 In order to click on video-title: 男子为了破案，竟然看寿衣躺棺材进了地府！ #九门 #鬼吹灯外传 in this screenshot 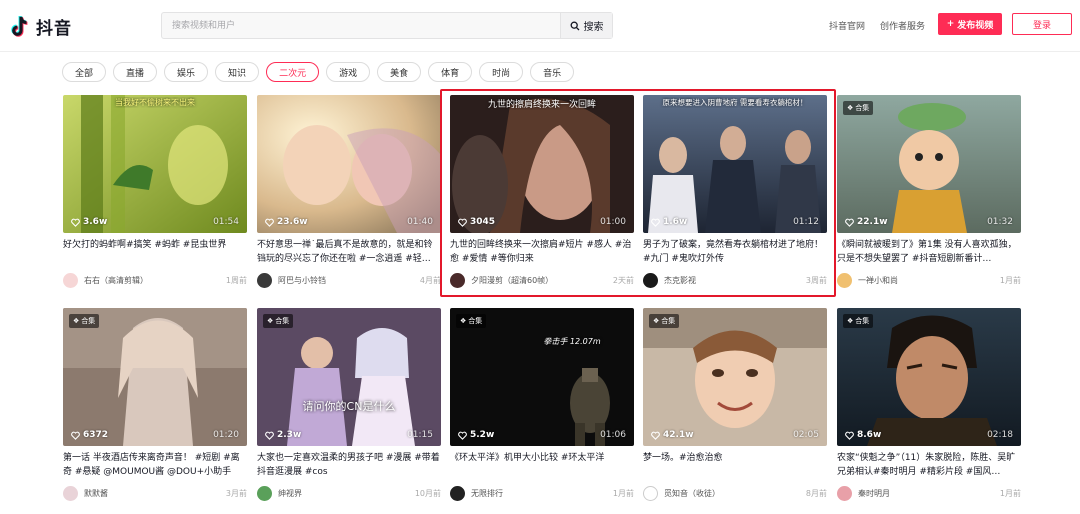, I will do `click(735, 252)`.